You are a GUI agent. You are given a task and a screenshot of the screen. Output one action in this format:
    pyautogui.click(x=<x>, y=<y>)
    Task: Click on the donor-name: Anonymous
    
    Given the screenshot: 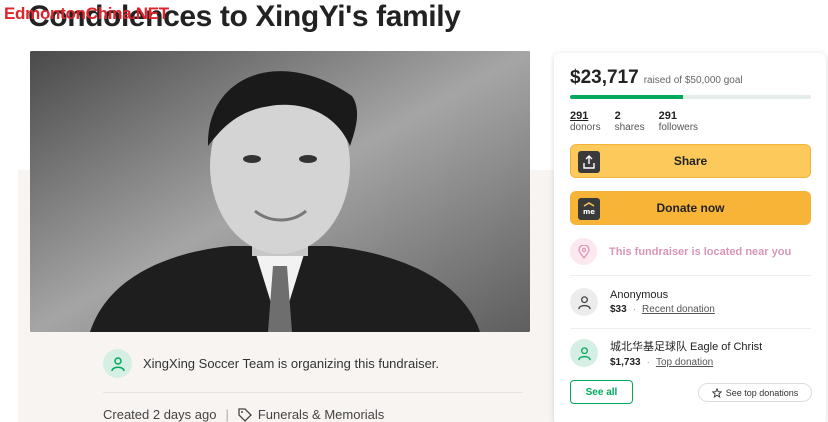 What is the action you would take?
    pyautogui.click(x=639, y=295)
    